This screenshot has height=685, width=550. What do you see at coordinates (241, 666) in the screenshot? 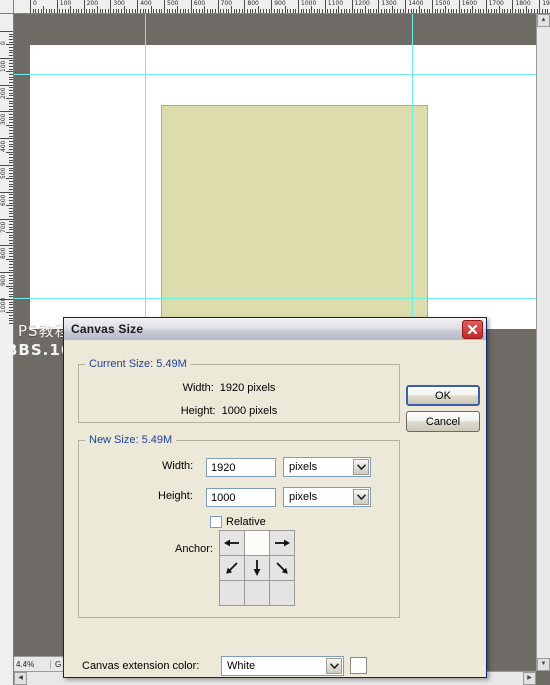
I see `extension-color-value: White` at bounding box center [241, 666].